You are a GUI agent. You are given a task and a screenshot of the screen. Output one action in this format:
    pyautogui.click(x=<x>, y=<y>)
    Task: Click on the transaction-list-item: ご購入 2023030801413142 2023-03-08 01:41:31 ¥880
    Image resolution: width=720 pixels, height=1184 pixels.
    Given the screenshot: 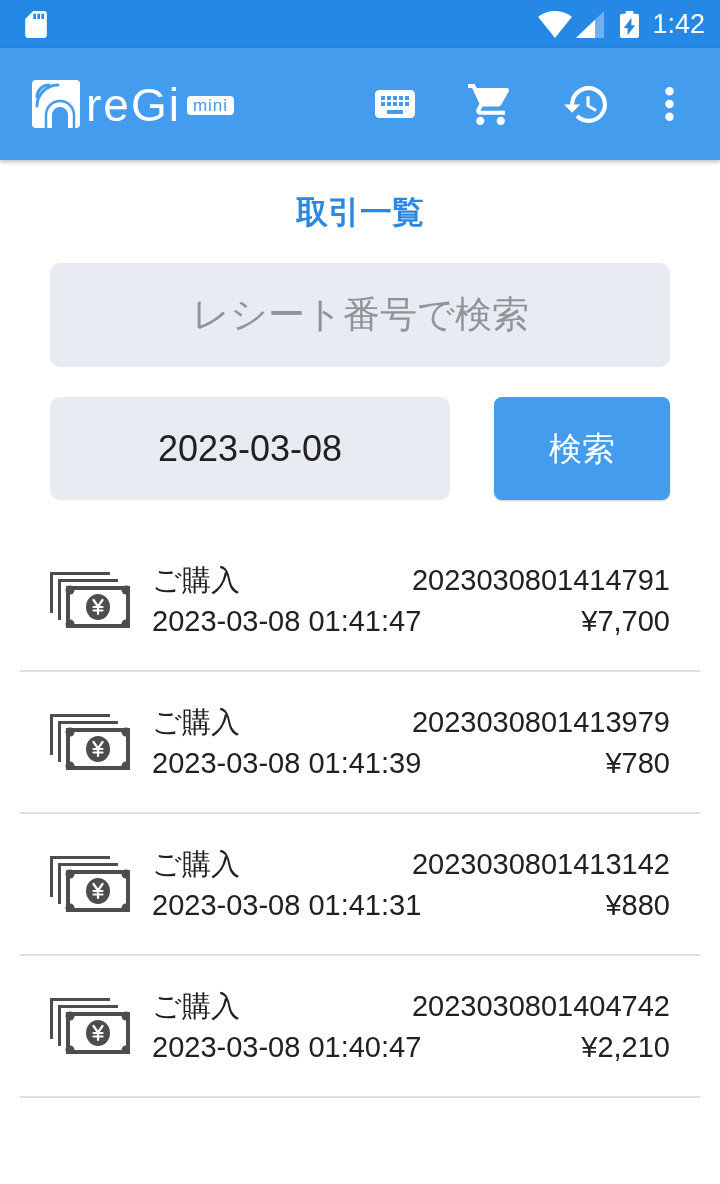 What is the action you would take?
    pyautogui.click(x=360, y=885)
    